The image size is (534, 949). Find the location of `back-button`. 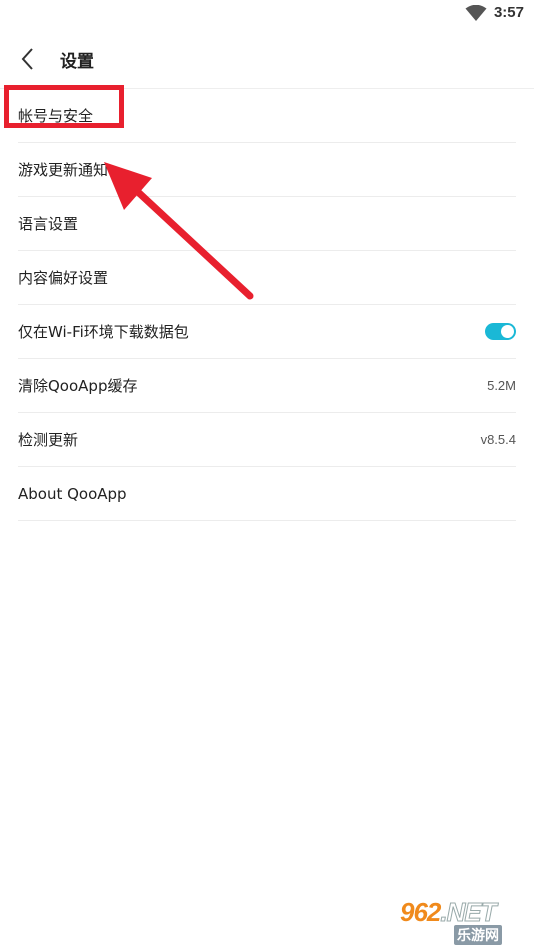

back-button is located at coordinates (27, 59).